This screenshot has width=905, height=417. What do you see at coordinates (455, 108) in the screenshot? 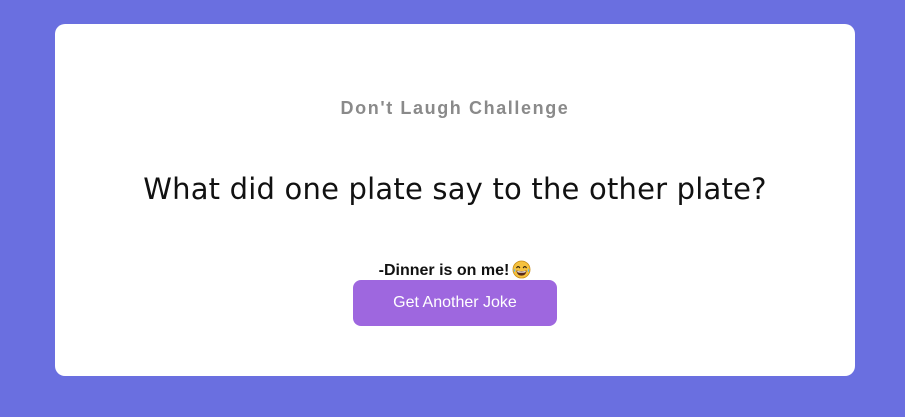
I see `app-heading: Don't Laugh Challenge` at bounding box center [455, 108].